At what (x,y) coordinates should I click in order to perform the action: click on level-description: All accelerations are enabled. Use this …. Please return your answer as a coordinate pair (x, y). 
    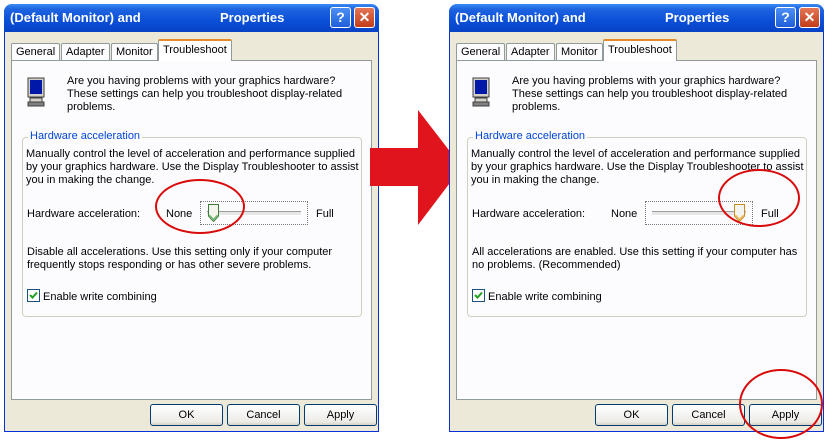
    Looking at the image, I should click on (635, 258).